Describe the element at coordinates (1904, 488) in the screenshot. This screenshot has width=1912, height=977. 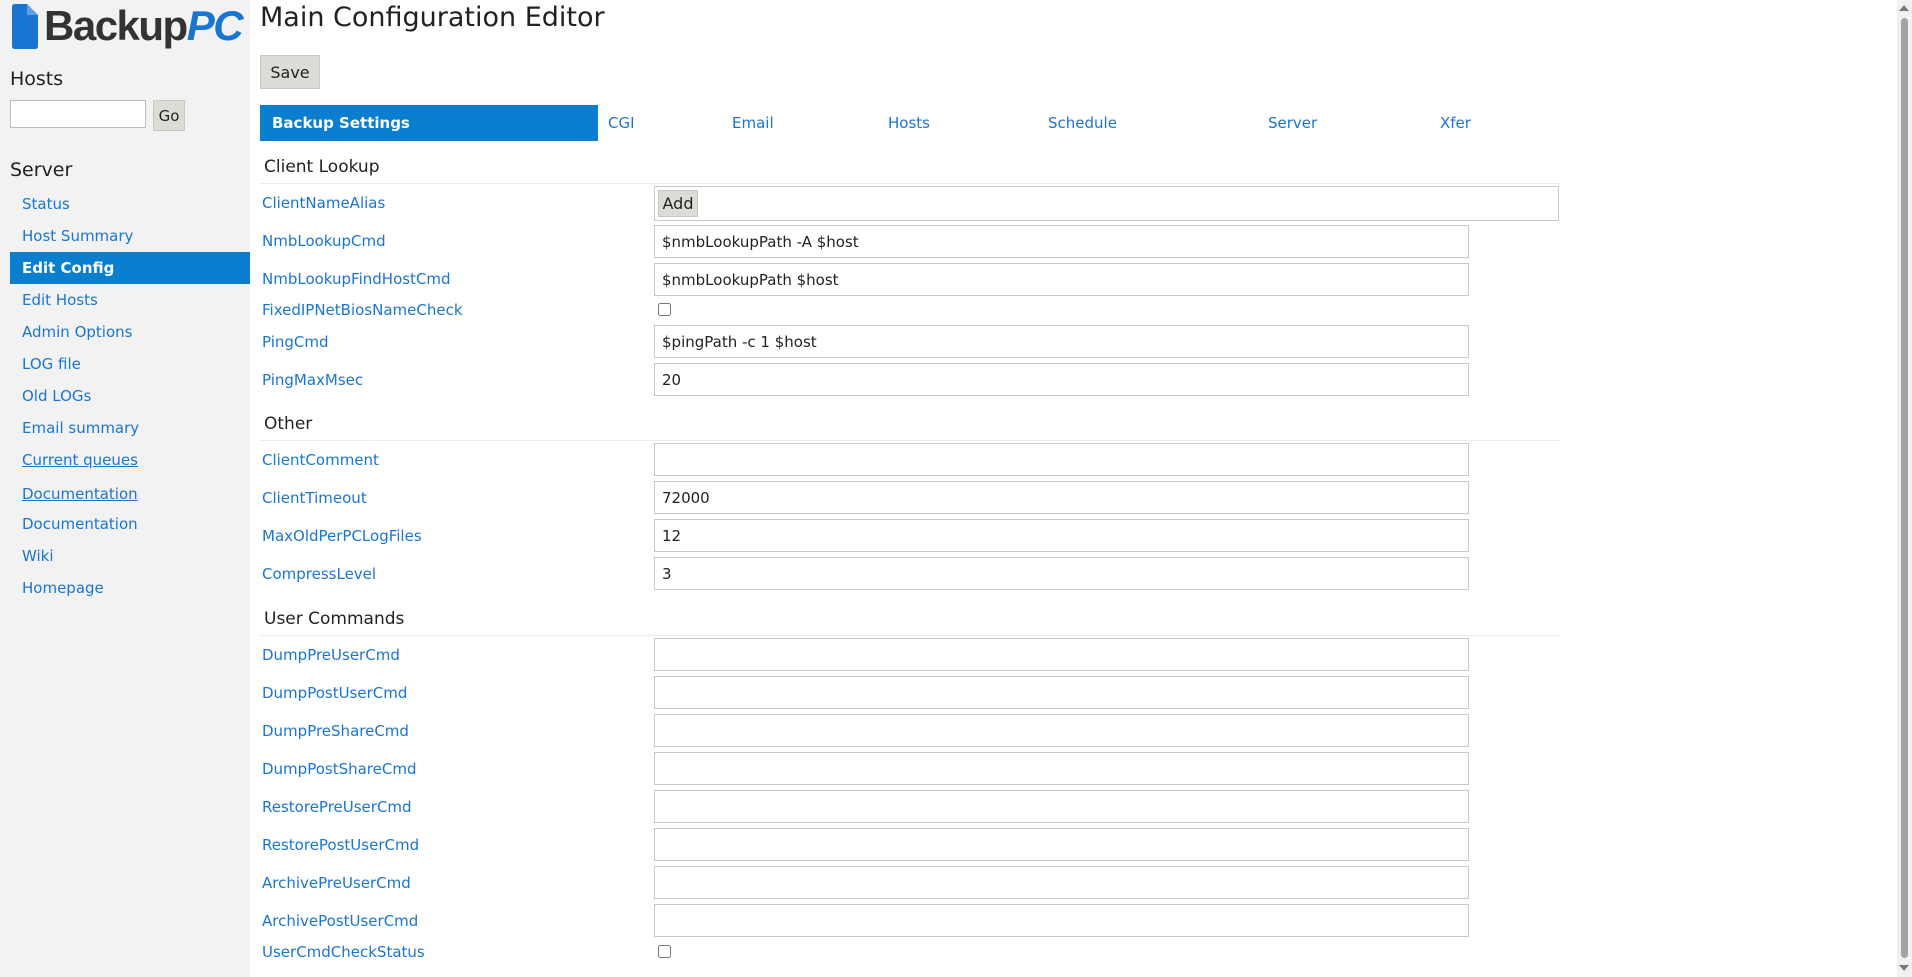
I see `scrollbar-thumb` at that location.